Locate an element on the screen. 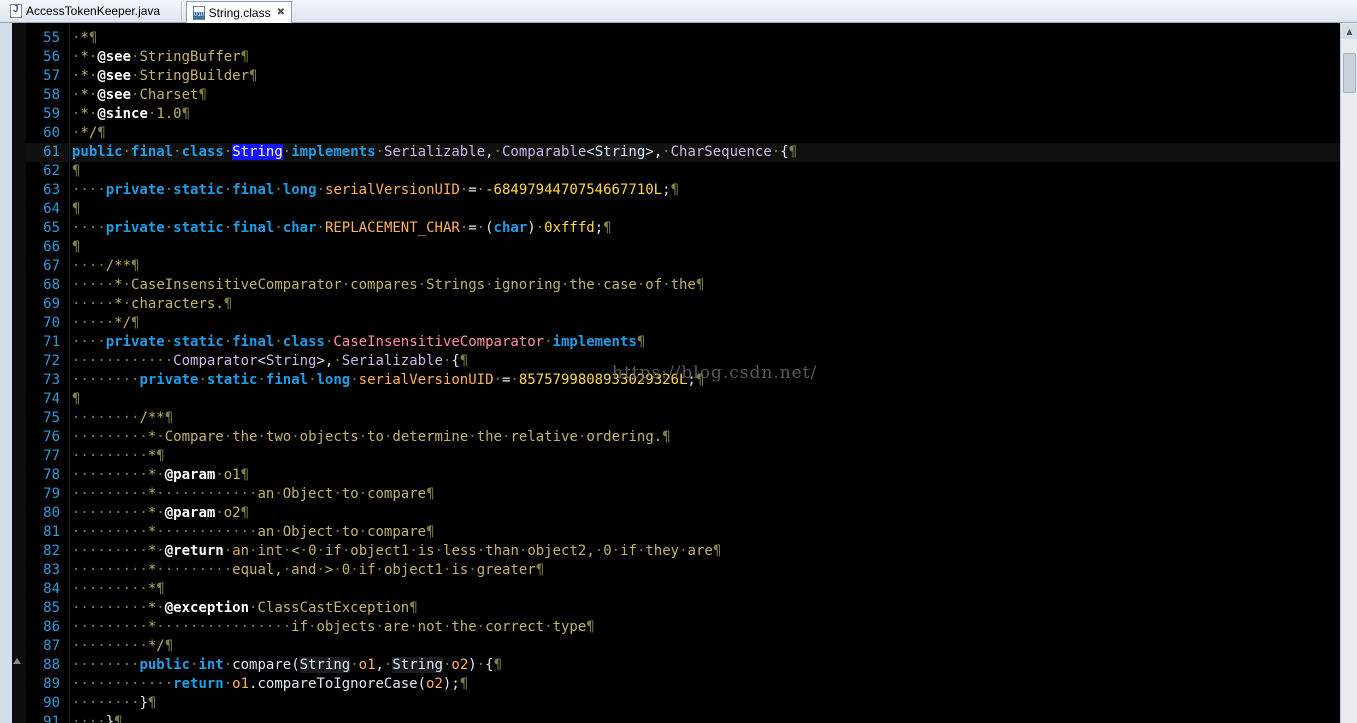 The height and width of the screenshot is (723, 1357). code-line: 78 ·········*·@param·o1¶ is located at coordinates (683, 475).